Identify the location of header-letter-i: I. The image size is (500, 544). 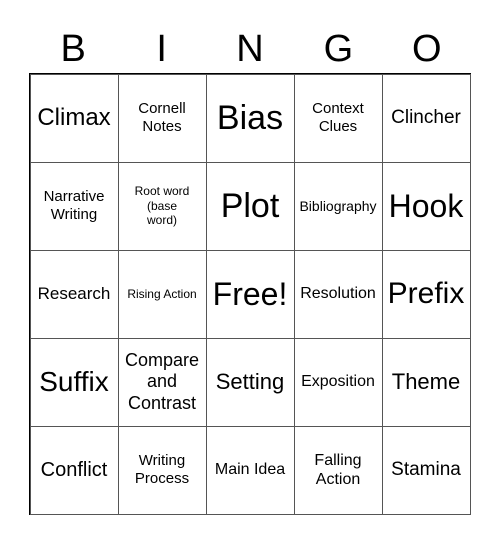
(161, 49).